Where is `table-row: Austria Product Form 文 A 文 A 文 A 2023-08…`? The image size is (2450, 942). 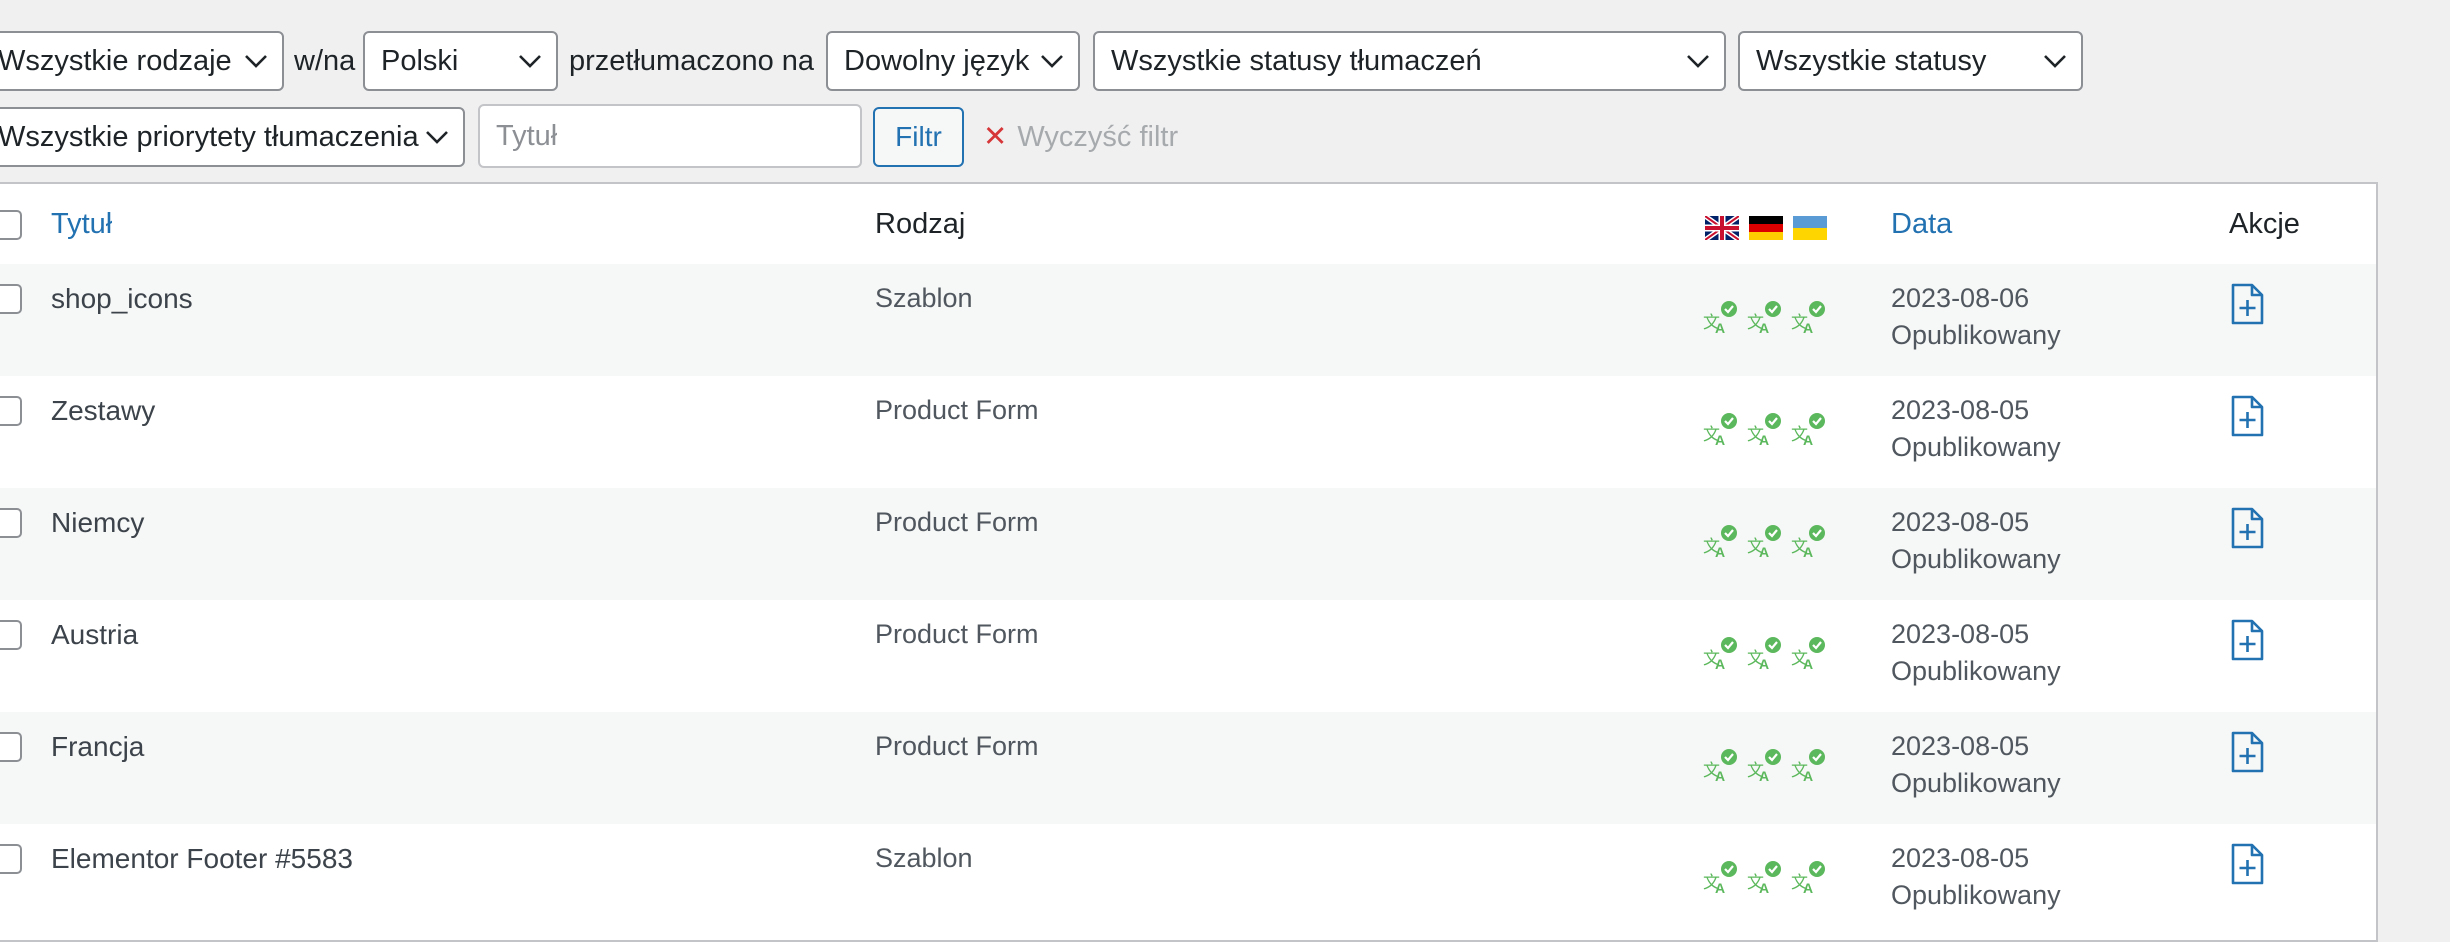
table-row: Austria Product Form 文 A 文 A 文 A 2023-08… is located at coordinates (1188, 656).